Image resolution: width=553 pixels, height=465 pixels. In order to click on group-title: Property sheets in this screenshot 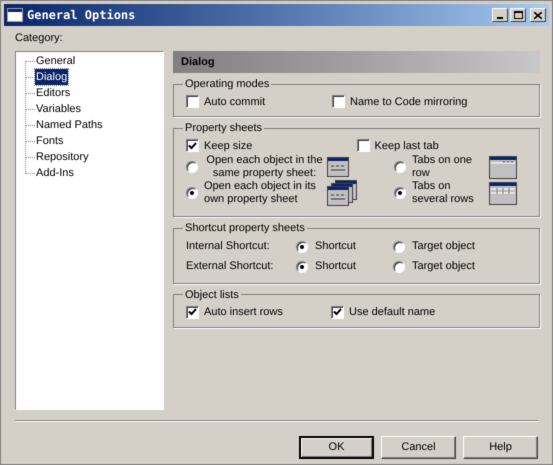, I will do `click(224, 128)`.